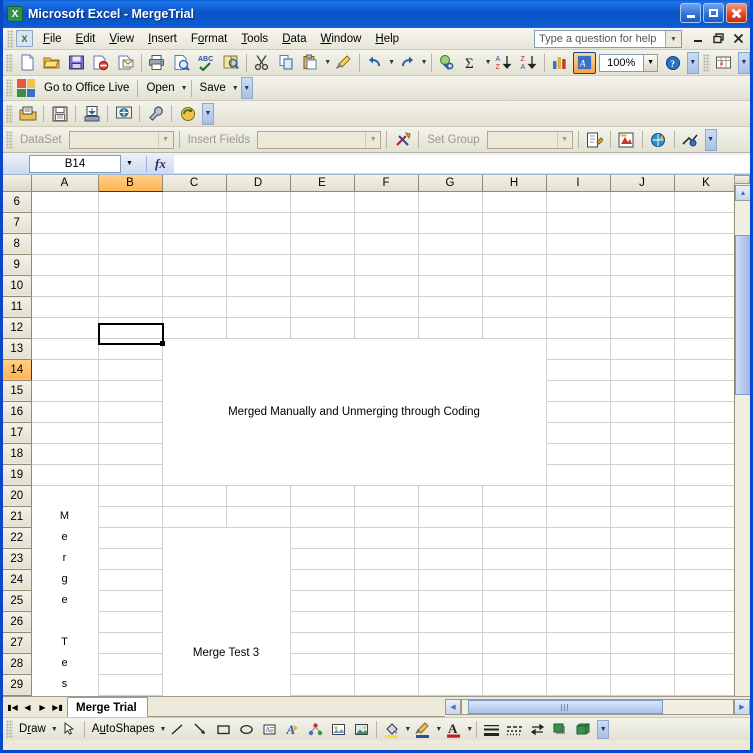 The width and height of the screenshot is (753, 753). I want to click on cell-F22, so click(386, 538).